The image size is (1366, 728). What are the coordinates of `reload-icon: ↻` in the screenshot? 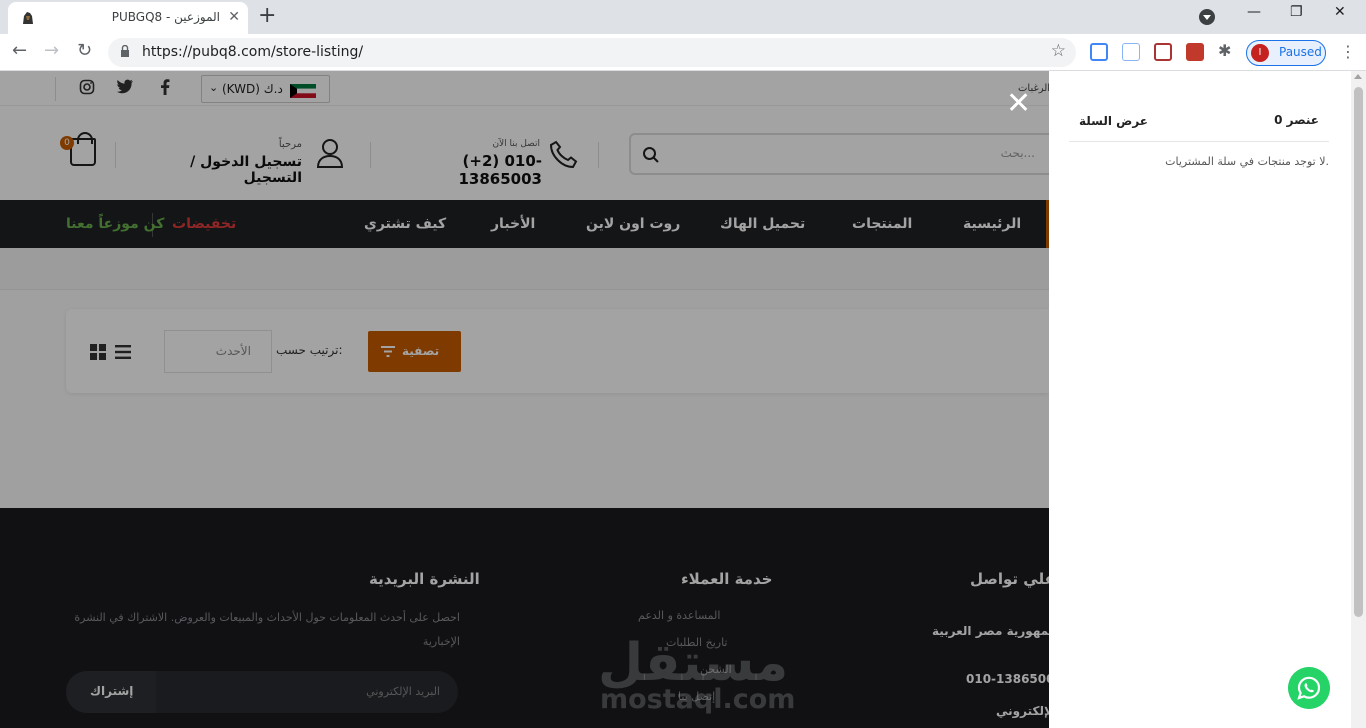 It's located at (84, 50).